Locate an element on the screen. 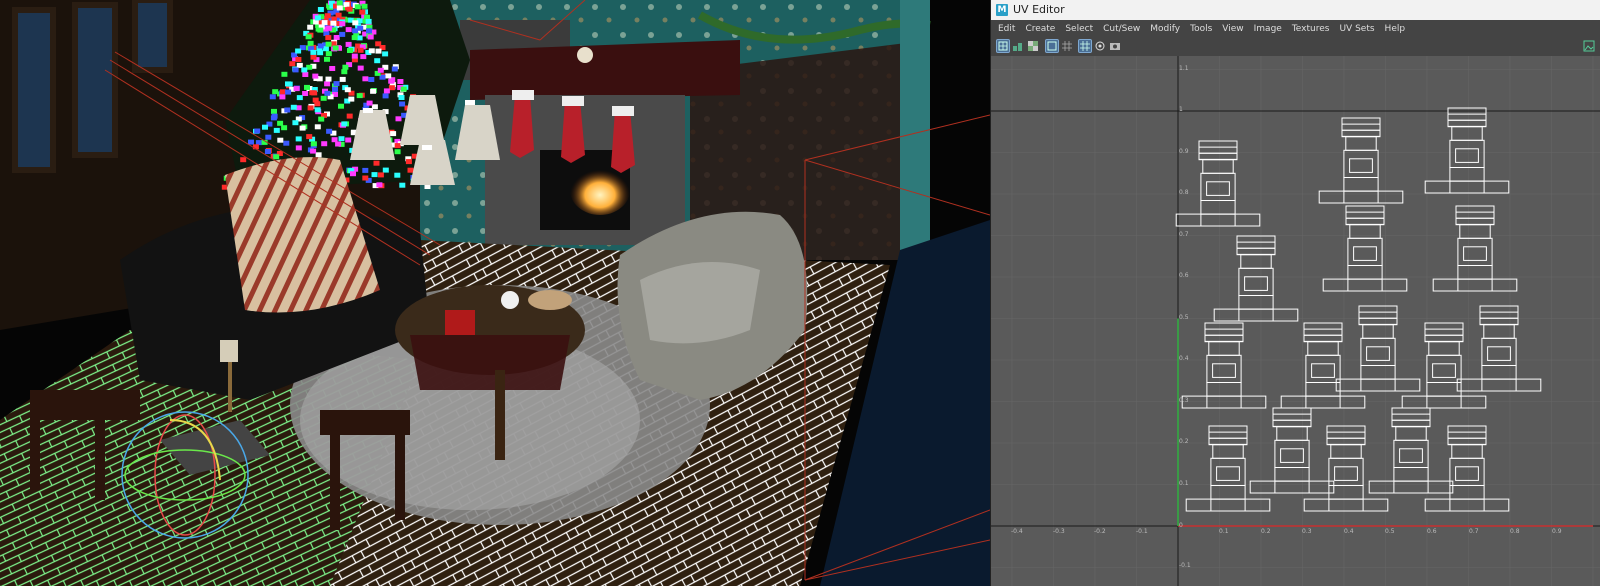 The height and width of the screenshot is (586, 1600). snapshot-icon is located at coordinates (1115, 46).